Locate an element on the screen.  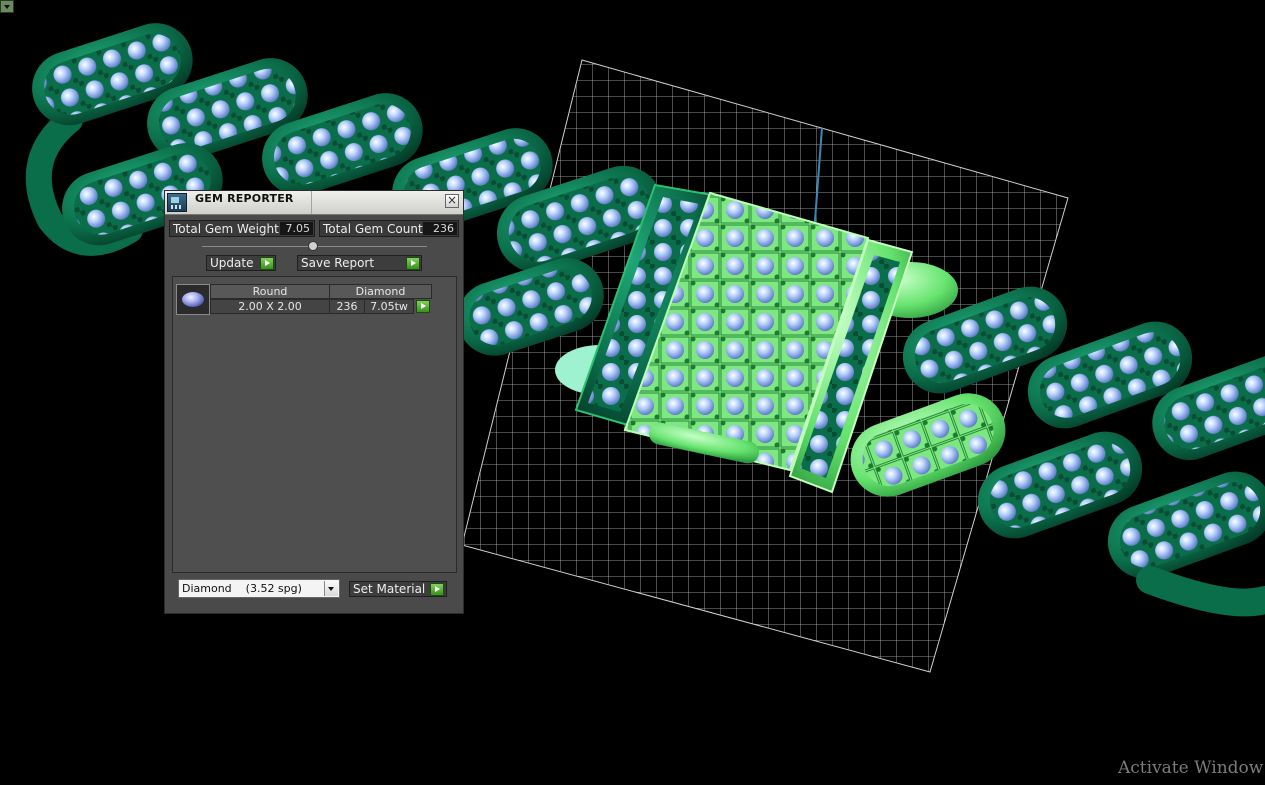
titlebar-divider is located at coordinates (311, 202).